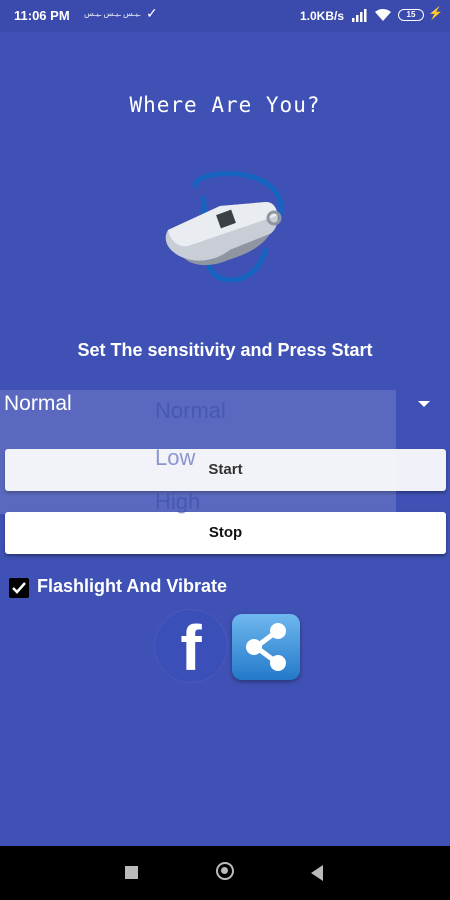 This screenshot has width=450, height=900. Describe the element at coordinates (152, 13) in the screenshot. I see `check-icon: ✓` at that location.